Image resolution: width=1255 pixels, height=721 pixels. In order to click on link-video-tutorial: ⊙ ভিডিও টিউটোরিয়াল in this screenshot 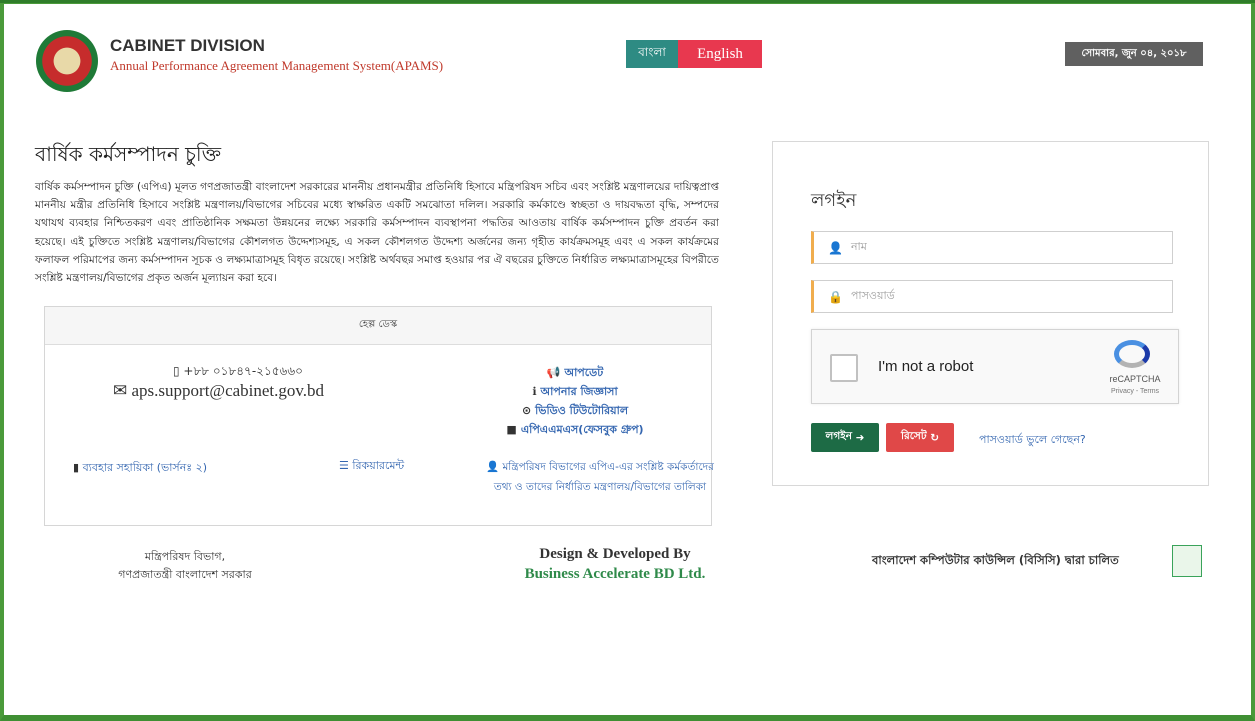, I will do `click(575, 410)`.